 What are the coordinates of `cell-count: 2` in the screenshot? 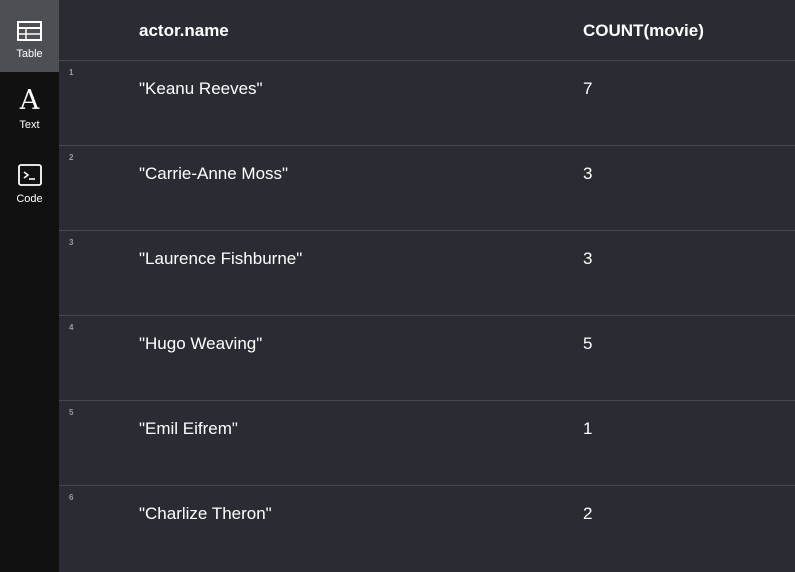 It's located at (588, 513).